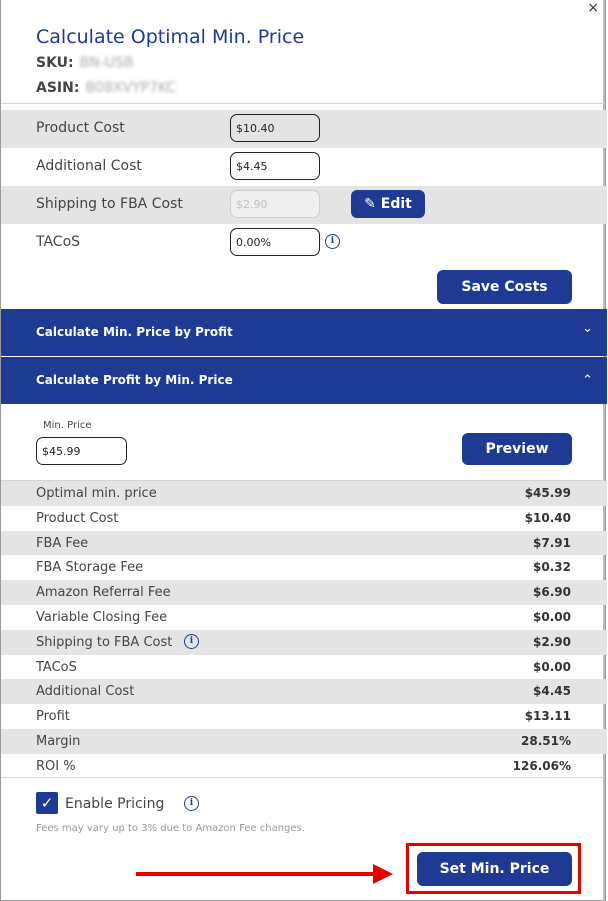 Image resolution: width=608 pixels, height=901 pixels. What do you see at coordinates (304, 592) in the screenshot?
I see `table-row: Amazon Referral Fee $6.90` at bounding box center [304, 592].